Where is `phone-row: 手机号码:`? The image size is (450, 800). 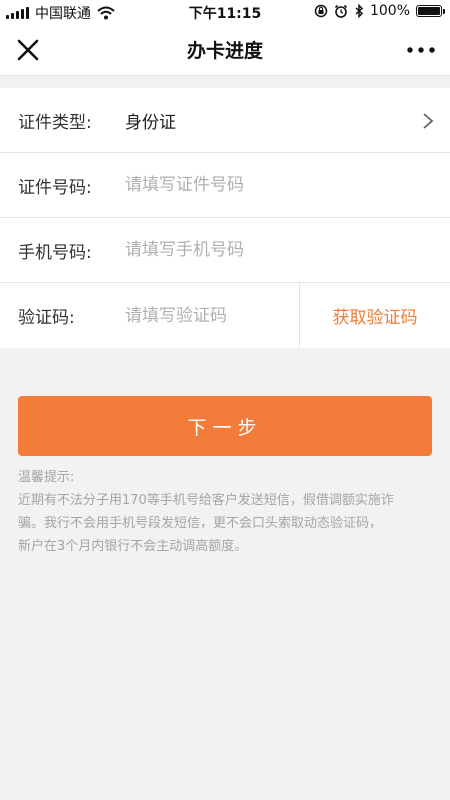
phone-row: 手机号码: is located at coordinates (225, 250).